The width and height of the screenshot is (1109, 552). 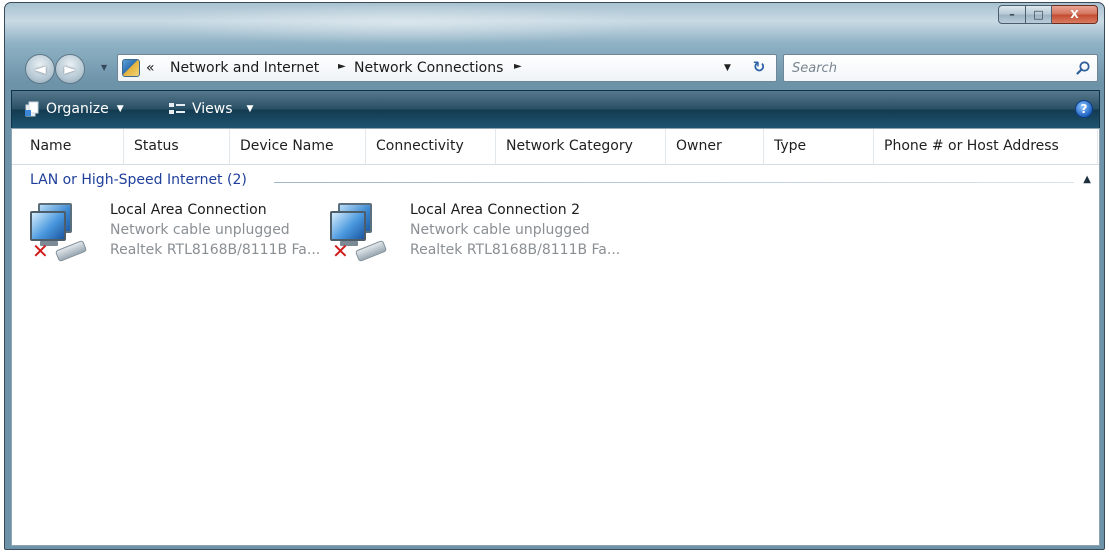 What do you see at coordinates (554, 24) in the screenshot?
I see `title-bar: – □ X` at bounding box center [554, 24].